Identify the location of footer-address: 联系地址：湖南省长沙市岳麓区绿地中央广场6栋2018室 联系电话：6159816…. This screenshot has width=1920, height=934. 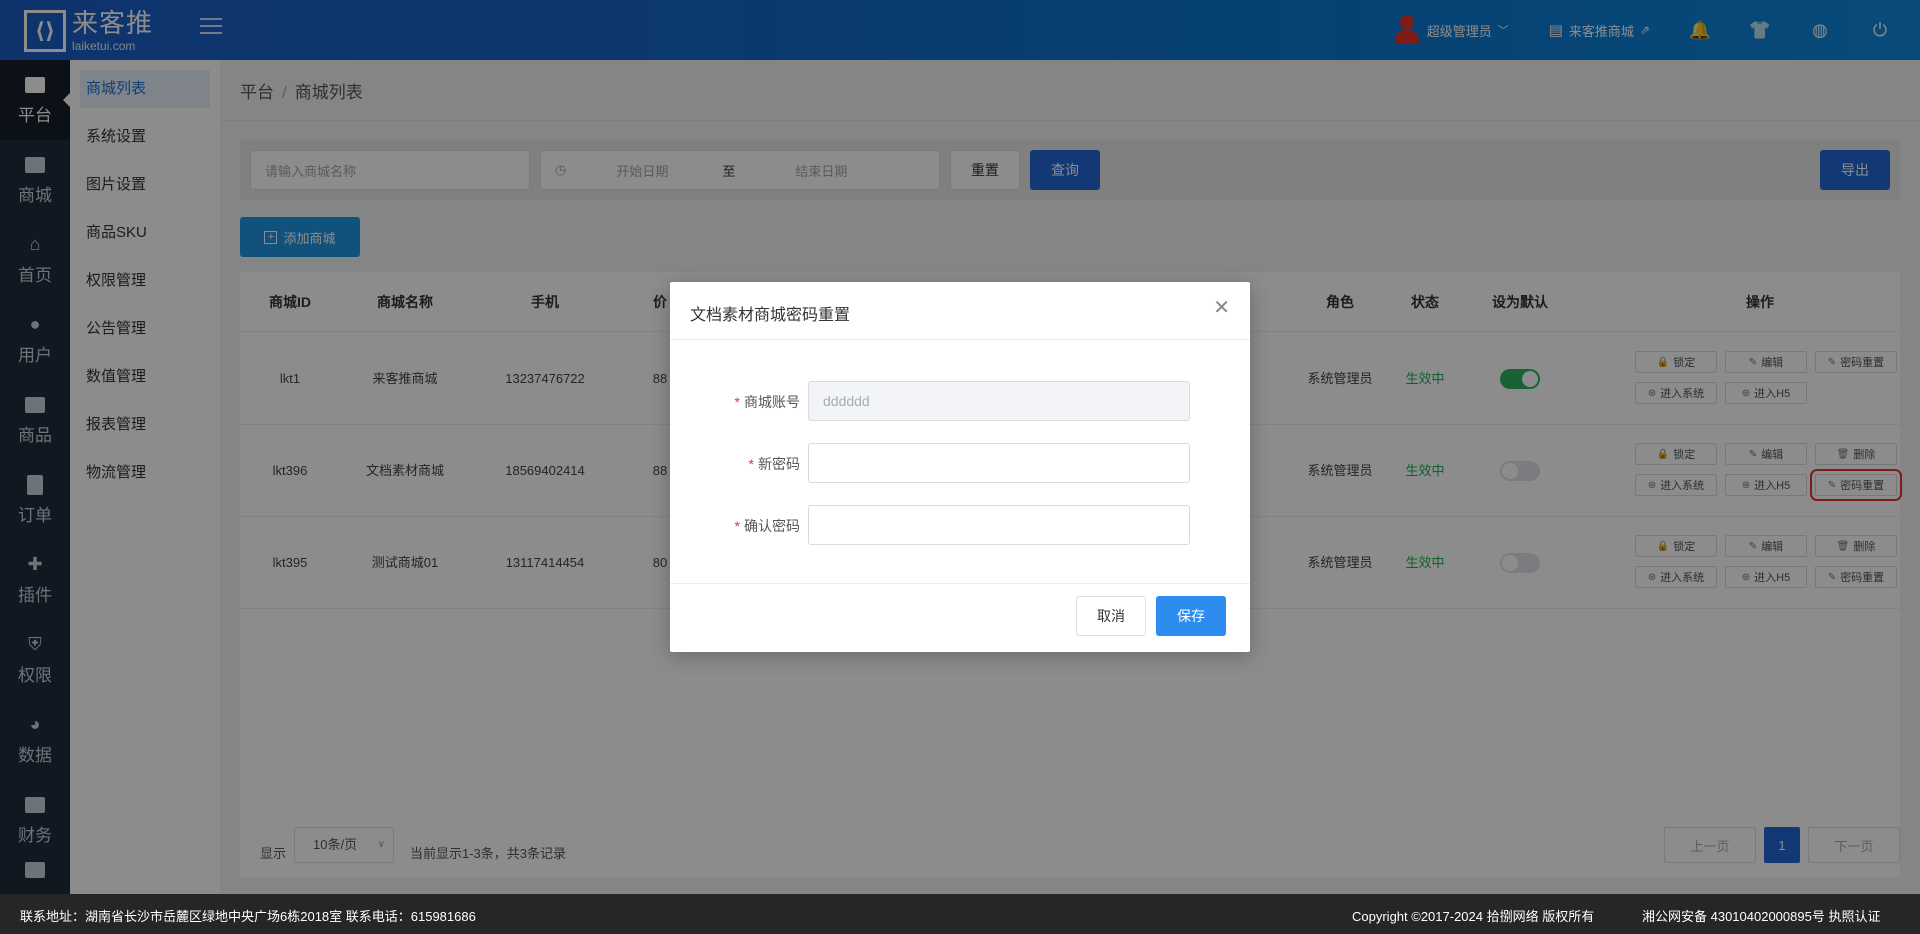
(248, 916).